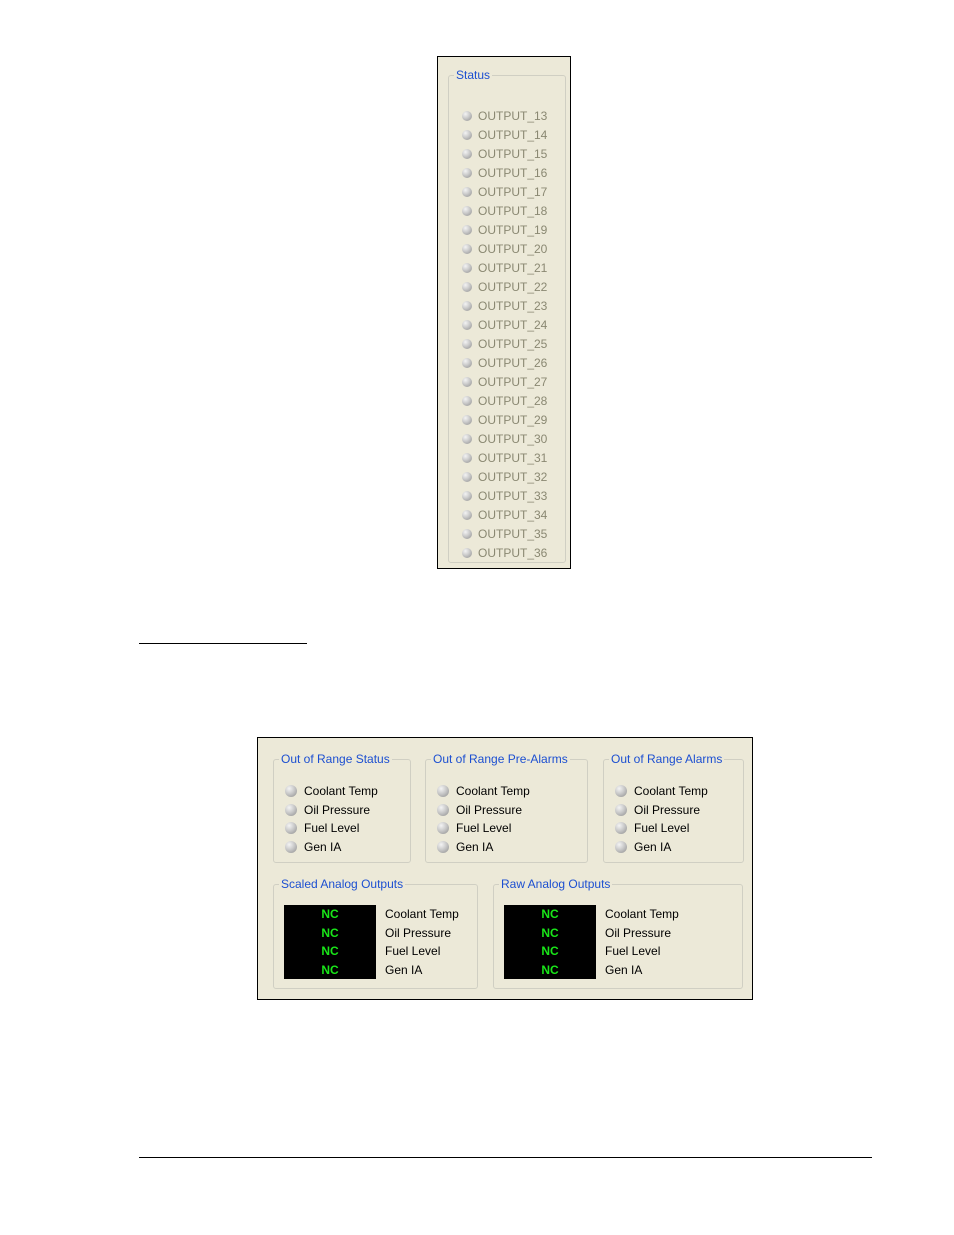 Image resolution: width=954 pixels, height=1235 pixels. I want to click on out-of-range-alarm-item: Gen IA, so click(661, 847).